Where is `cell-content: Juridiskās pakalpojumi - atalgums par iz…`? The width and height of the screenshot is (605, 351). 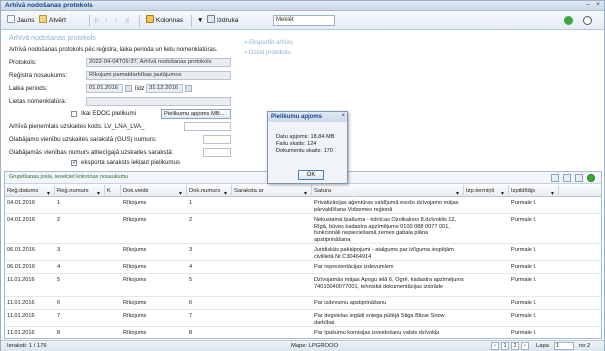
cell-content: Juridiskās pakalpojumi - atalgums par iz… is located at coordinates (384, 253).